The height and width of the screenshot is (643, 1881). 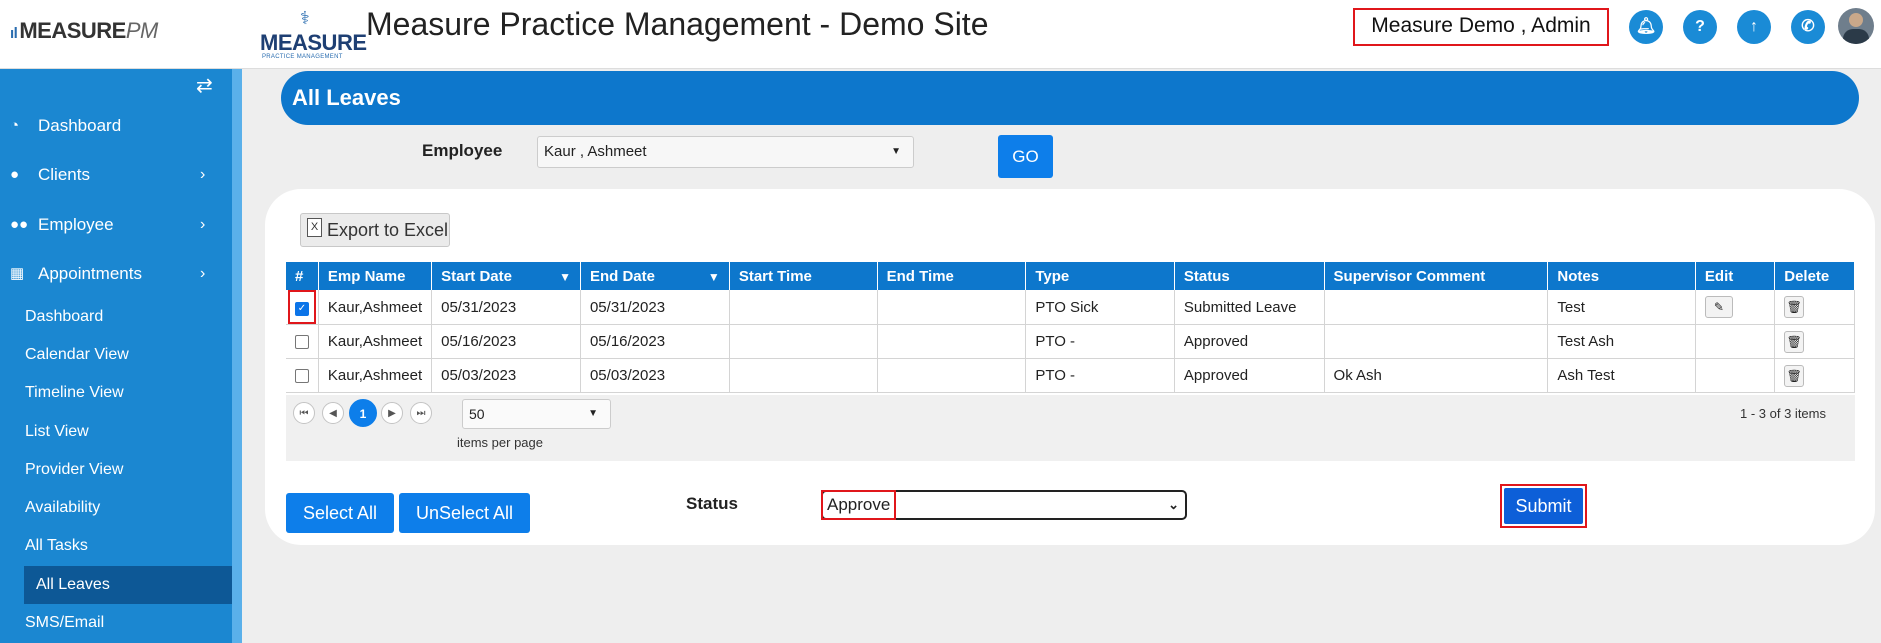 What do you see at coordinates (1249, 276) in the screenshot?
I see `col-header-status: Status` at bounding box center [1249, 276].